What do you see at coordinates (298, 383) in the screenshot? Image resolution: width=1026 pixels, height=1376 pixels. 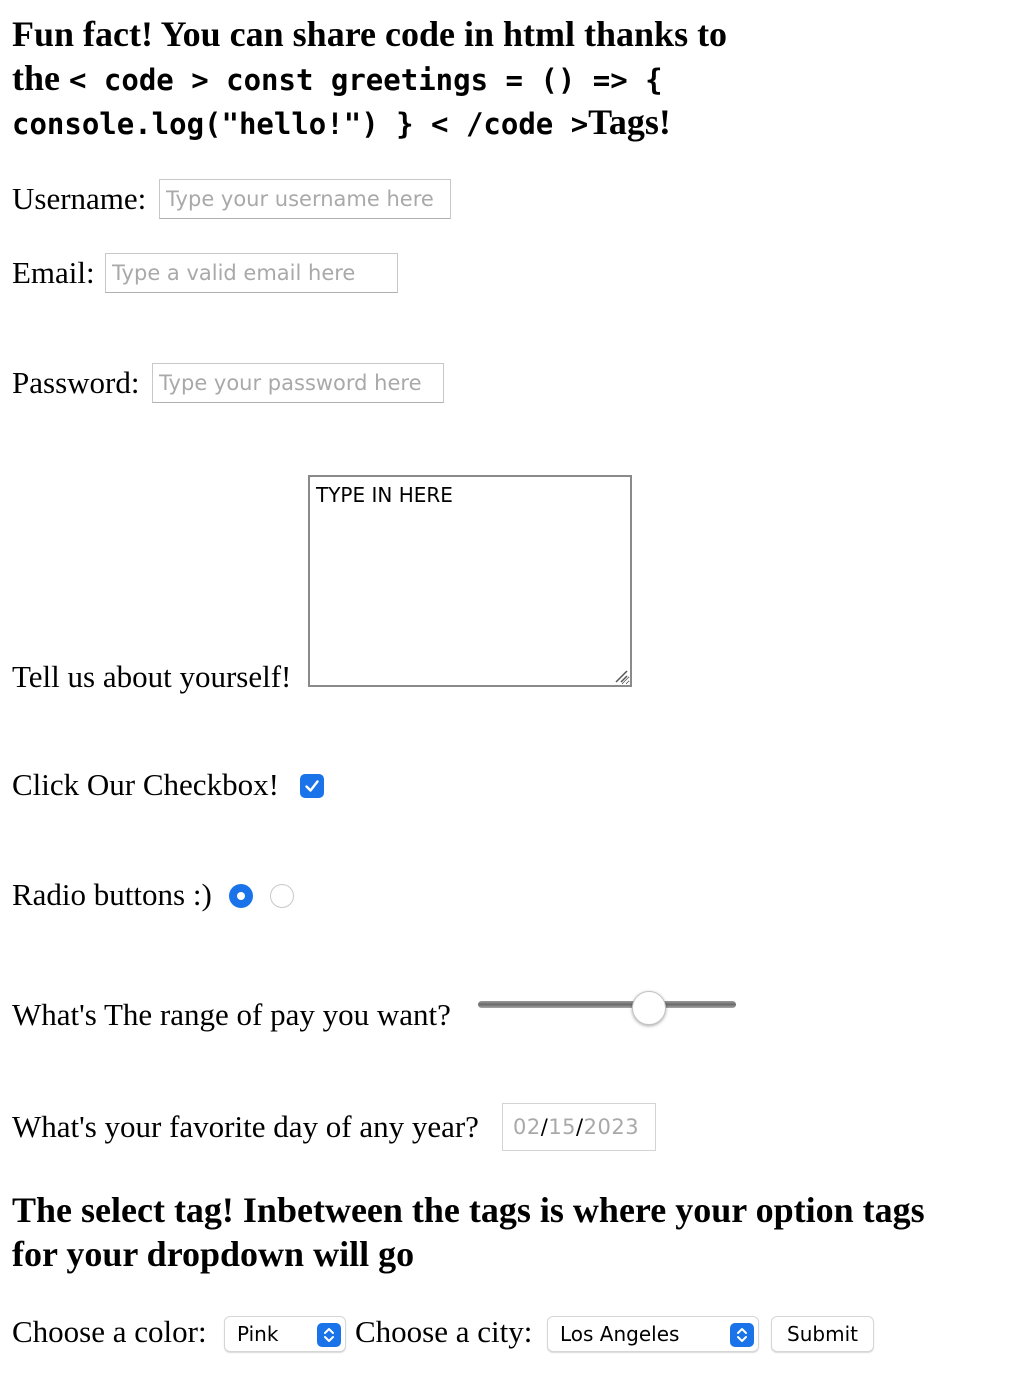 I see `password-input` at bounding box center [298, 383].